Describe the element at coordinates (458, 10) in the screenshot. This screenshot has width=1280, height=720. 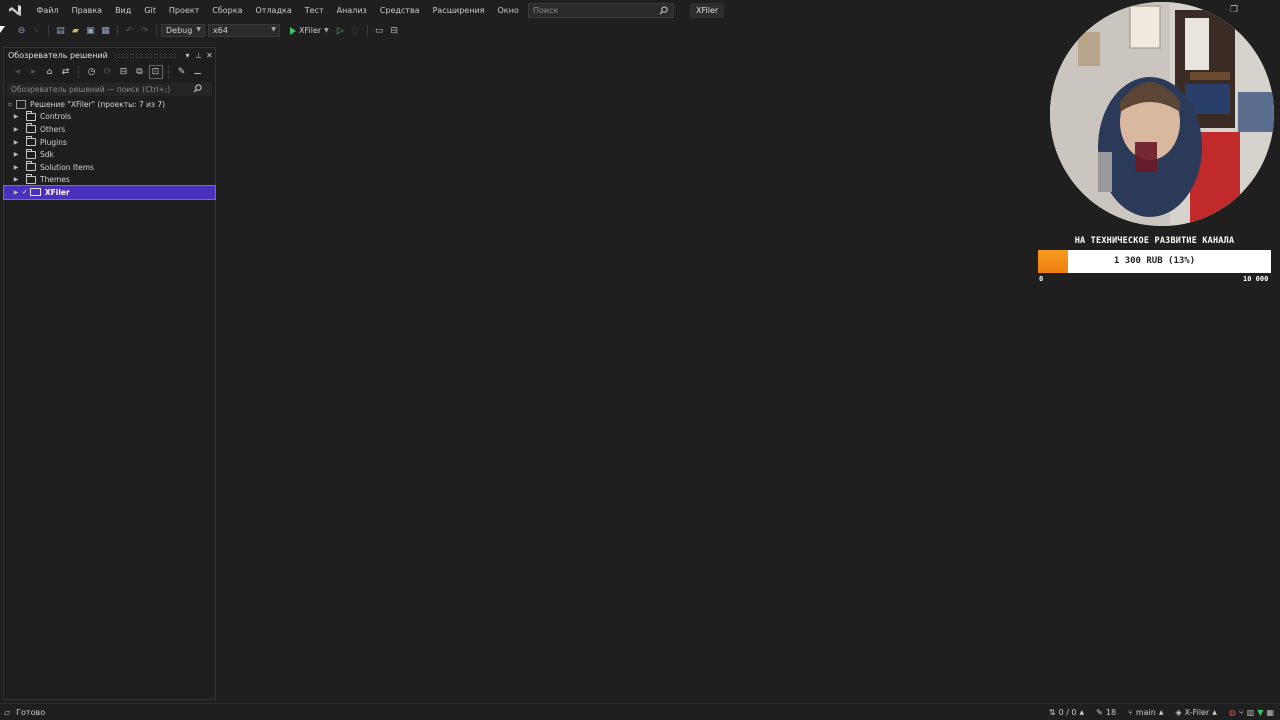
I see `menu-item: Расширения` at that location.